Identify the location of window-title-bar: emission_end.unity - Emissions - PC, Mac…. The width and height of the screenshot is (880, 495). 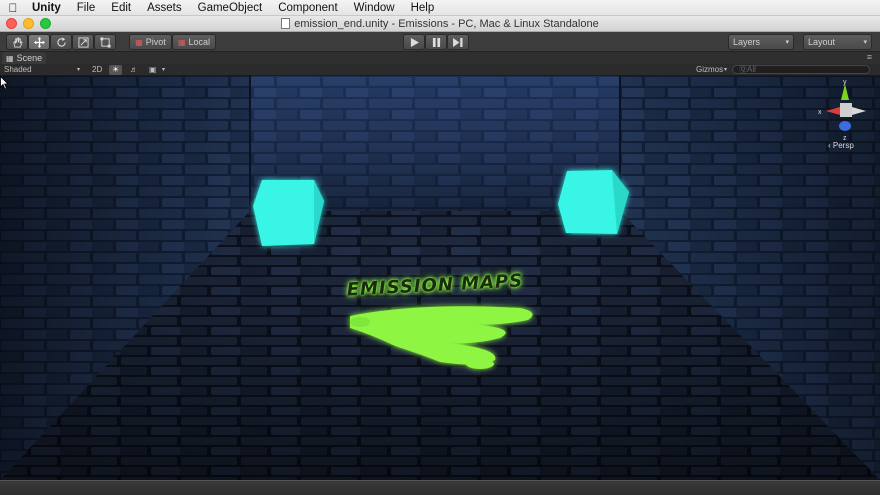
(440, 24).